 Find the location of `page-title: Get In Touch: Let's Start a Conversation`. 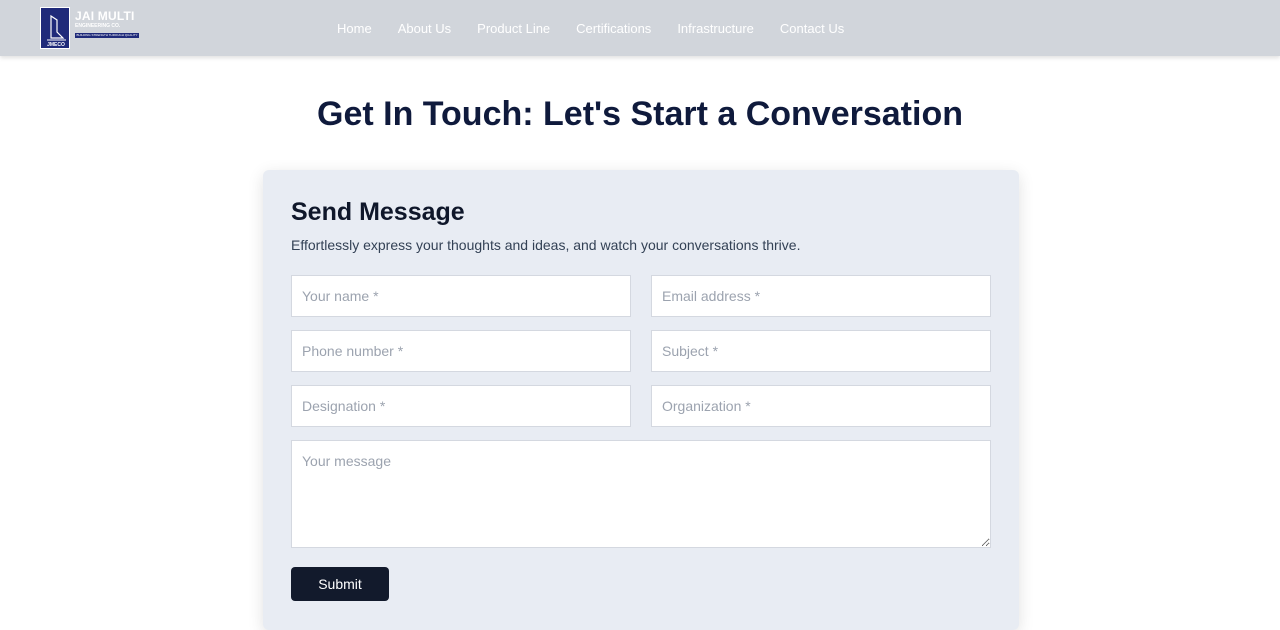

page-title: Get In Touch: Let's Start a Conversation is located at coordinates (640, 114).